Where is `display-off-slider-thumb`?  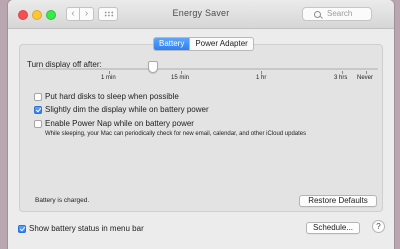 display-off-slider-thumb is located at coordinates (153, 67).